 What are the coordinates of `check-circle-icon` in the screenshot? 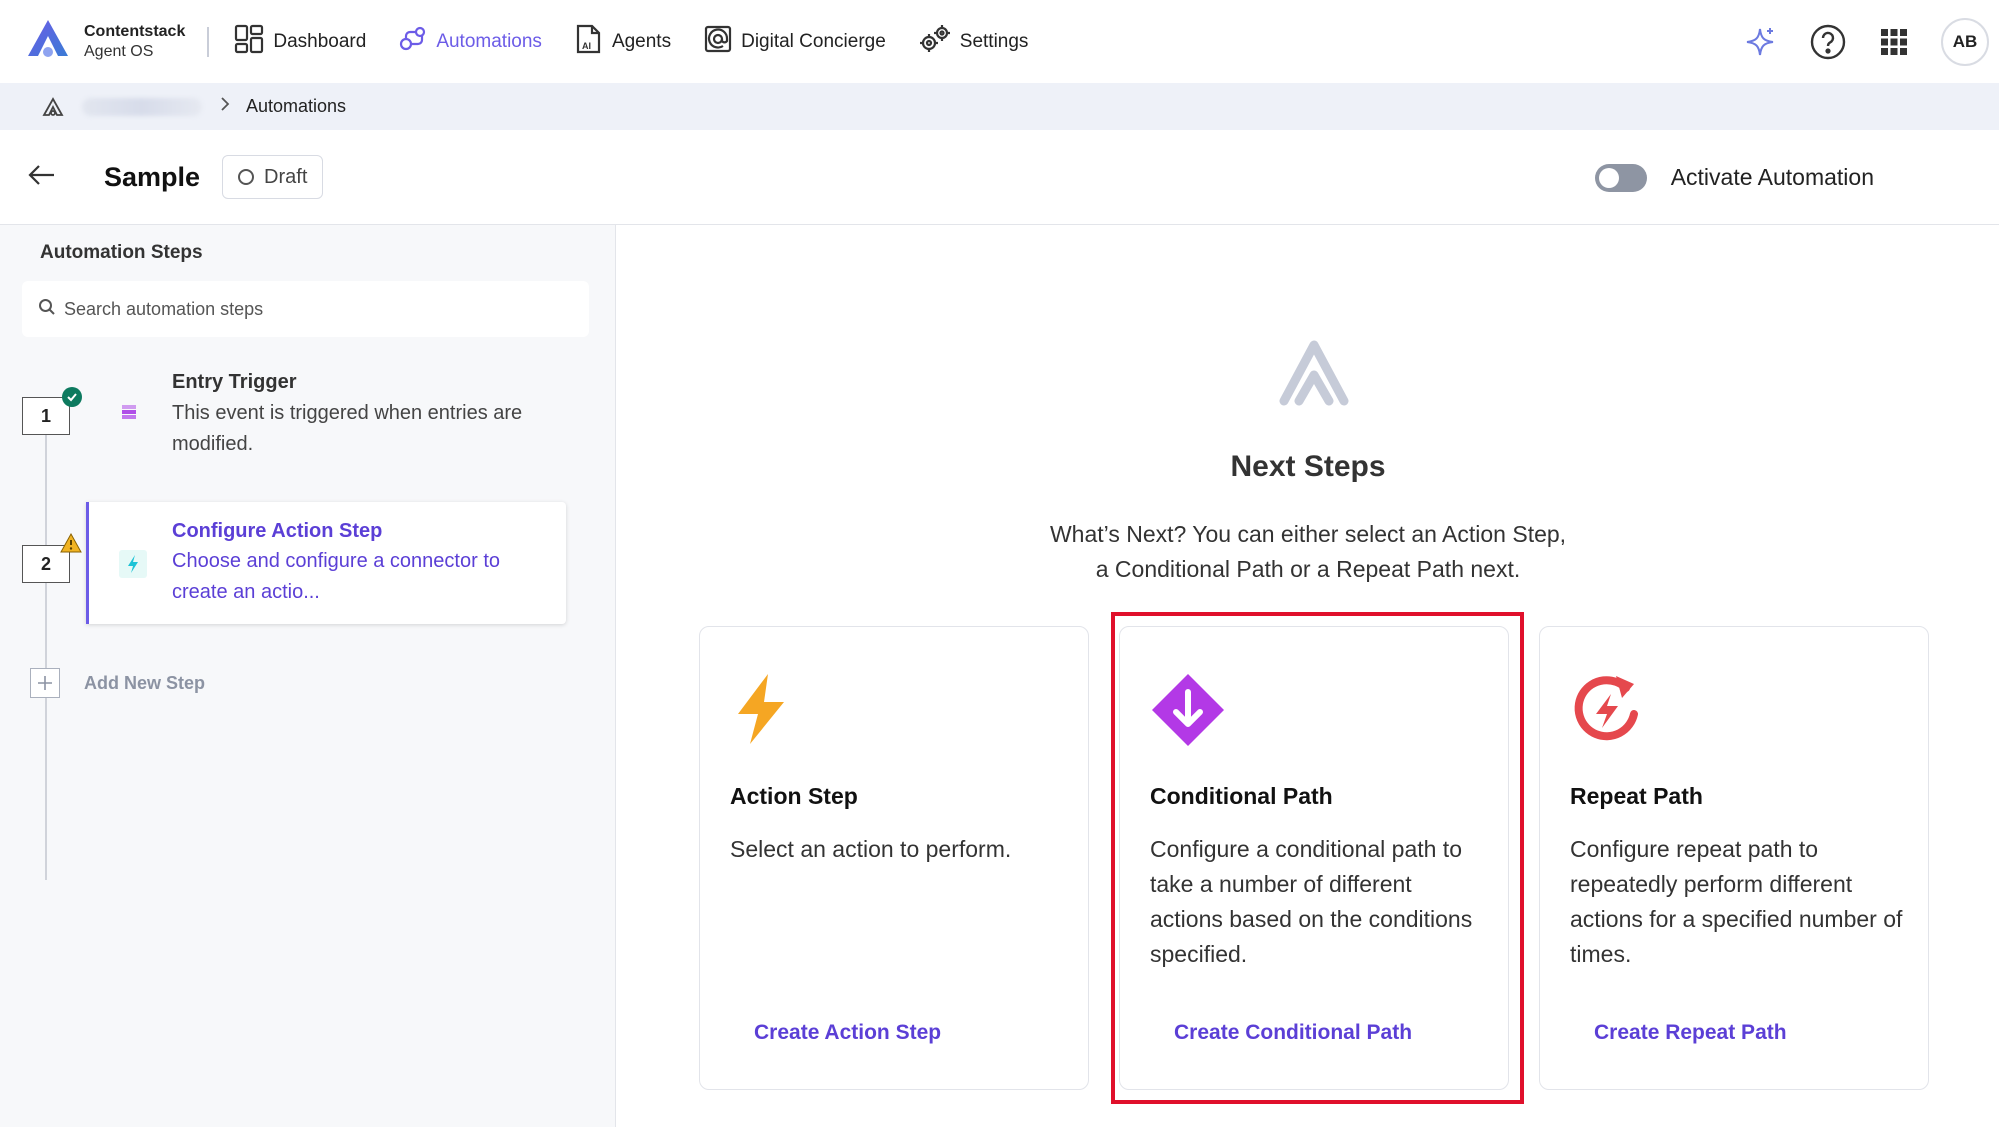 It's located at (72, 397).